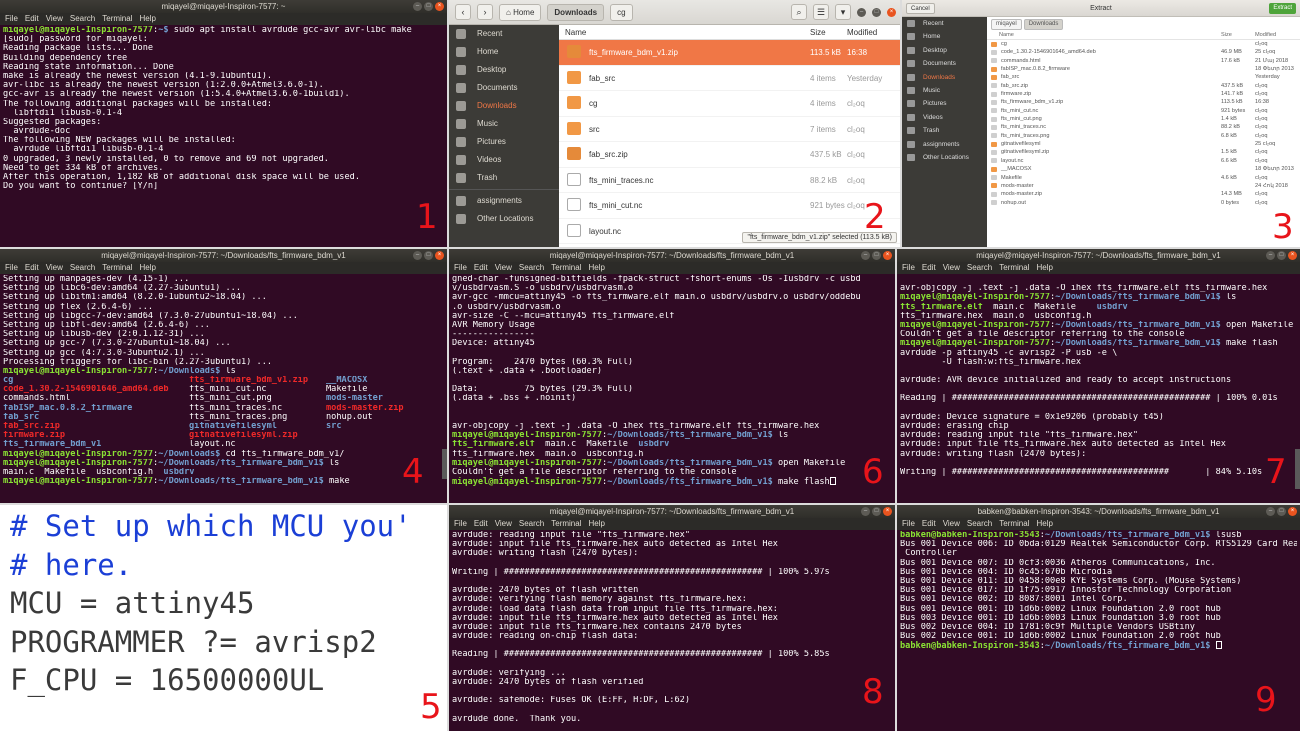  I want to click on file-row: __MACOSX 18 Փետր 2013, so click(1143, 169).